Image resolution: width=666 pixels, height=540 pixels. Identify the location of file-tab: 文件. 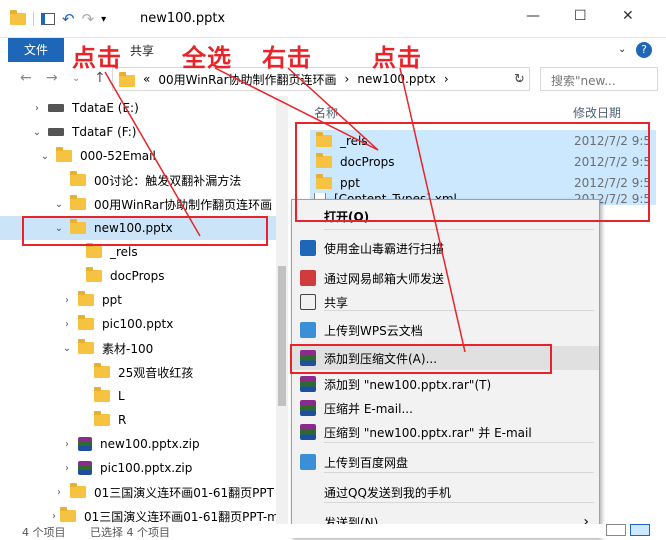
(36, 50).